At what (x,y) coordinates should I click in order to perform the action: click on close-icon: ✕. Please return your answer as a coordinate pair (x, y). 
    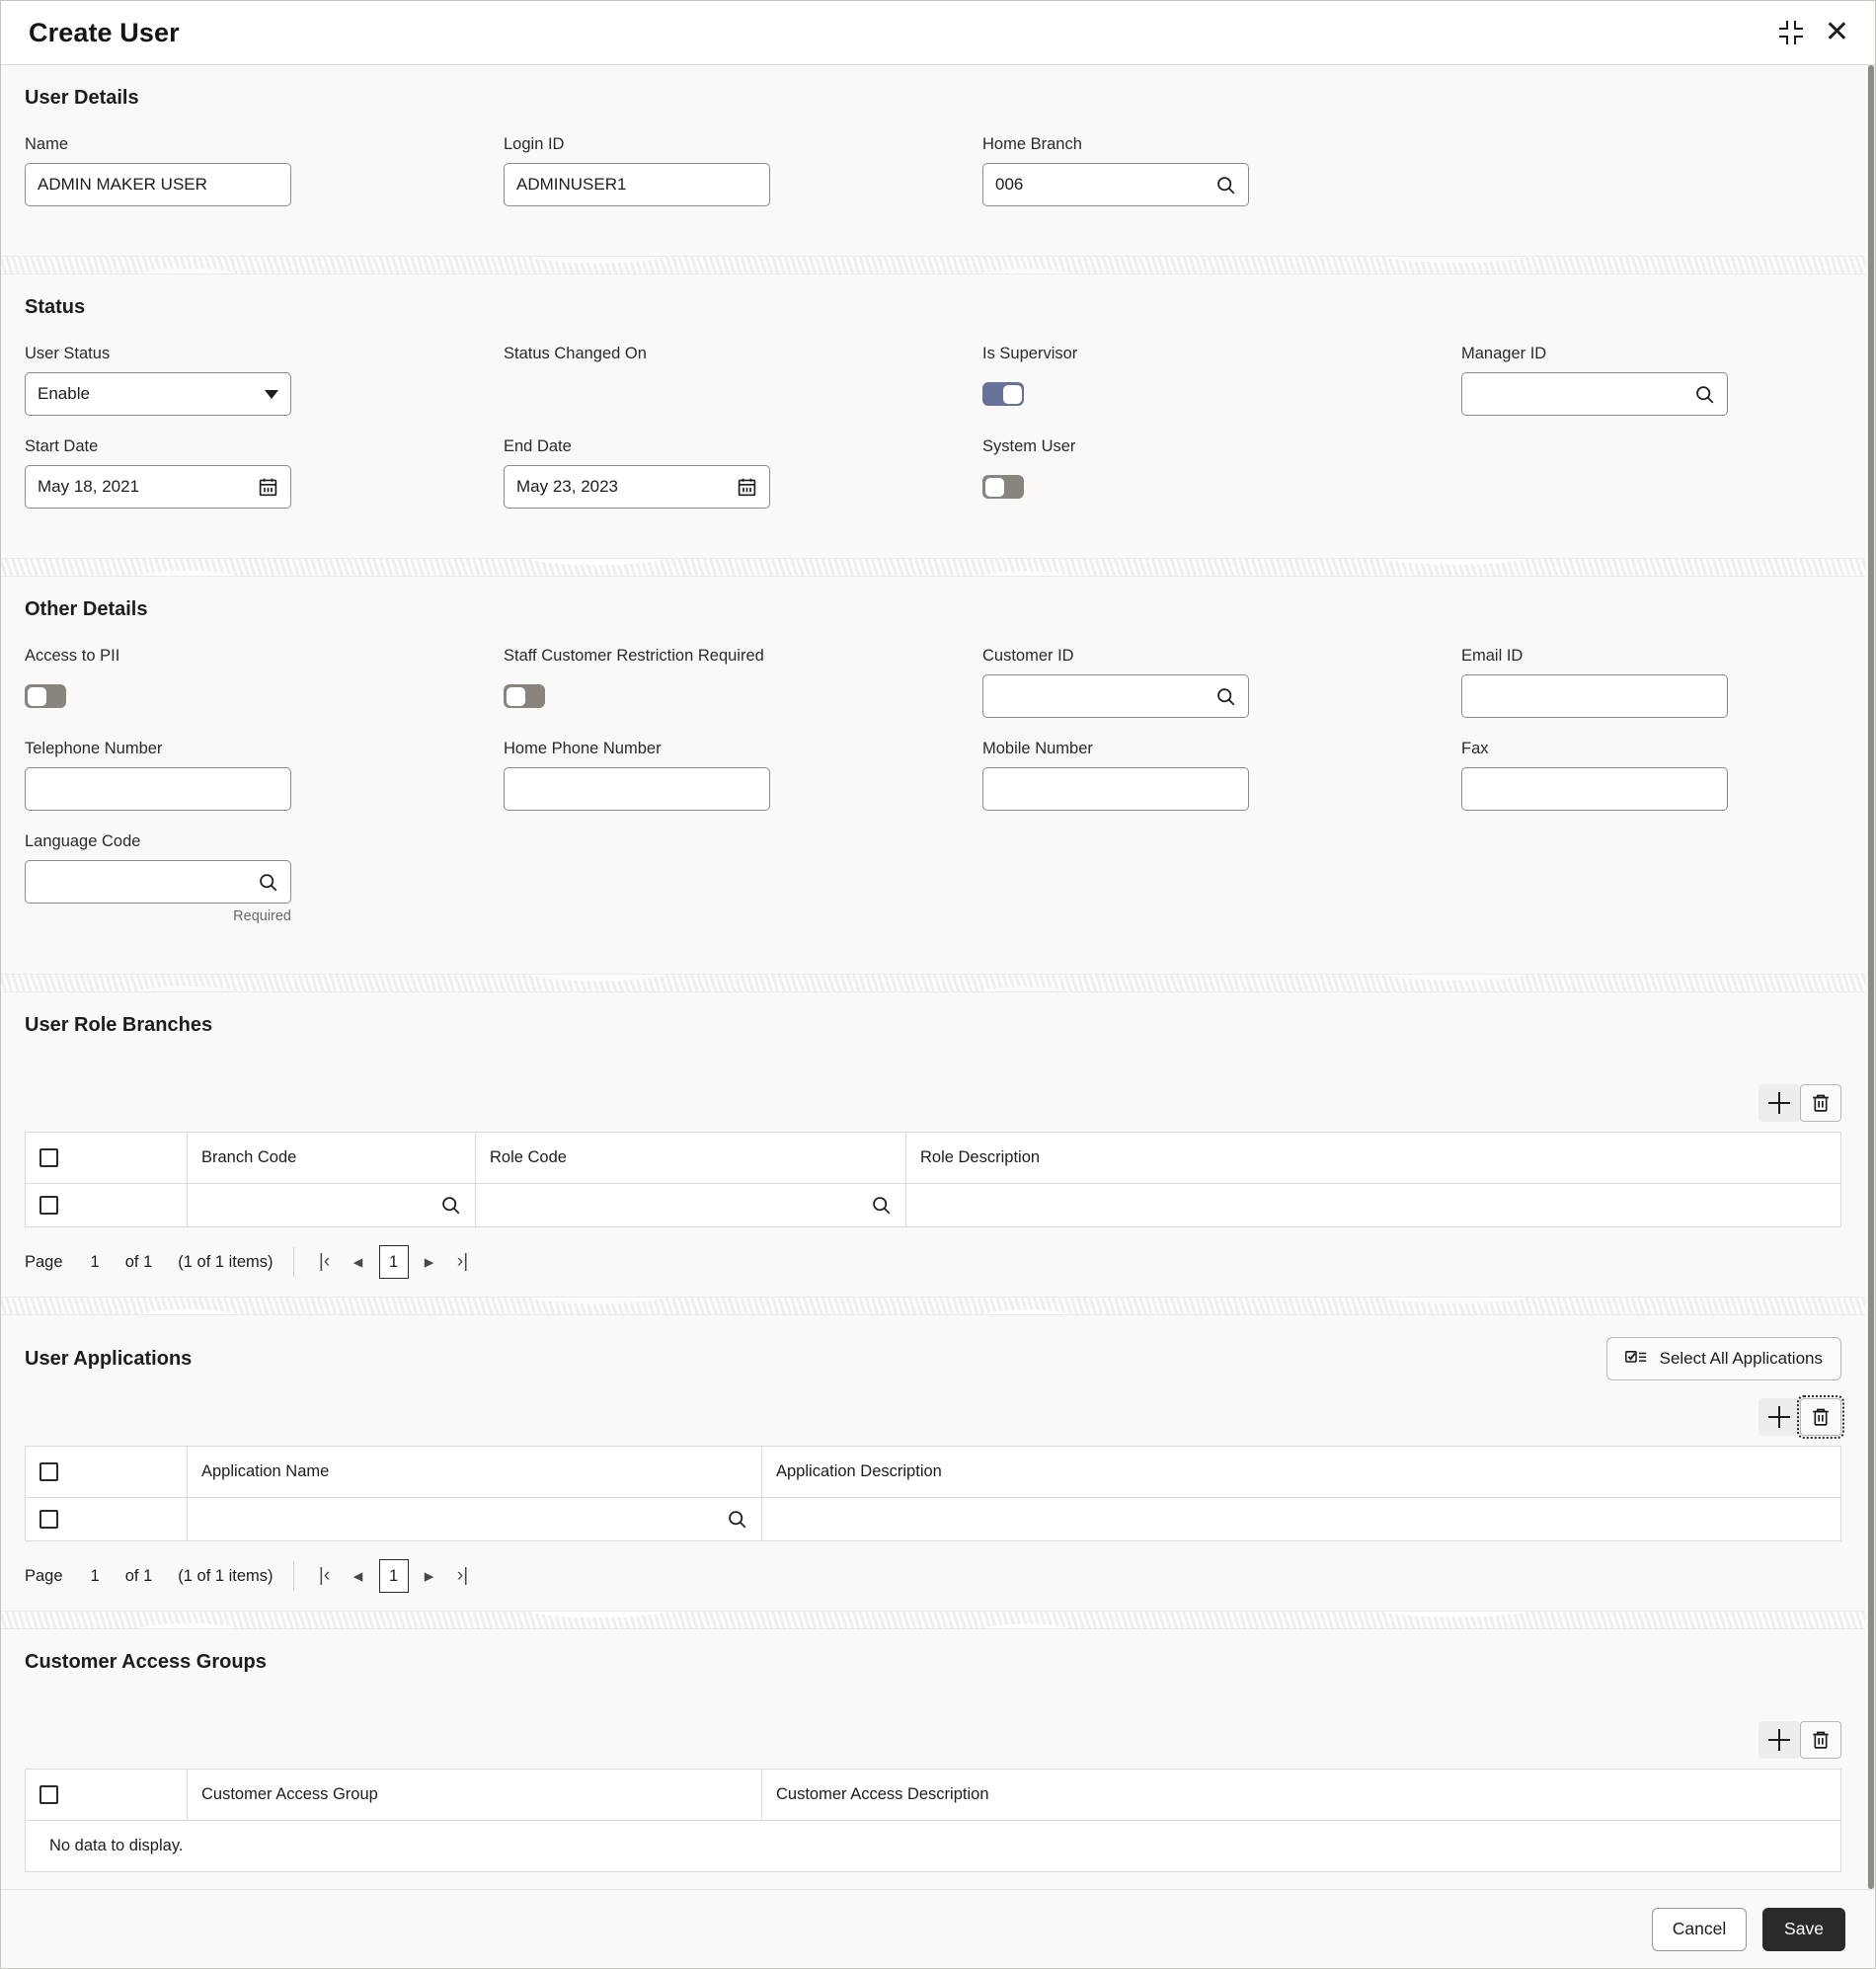
    Looking at the image, I should click on (1837, 32).